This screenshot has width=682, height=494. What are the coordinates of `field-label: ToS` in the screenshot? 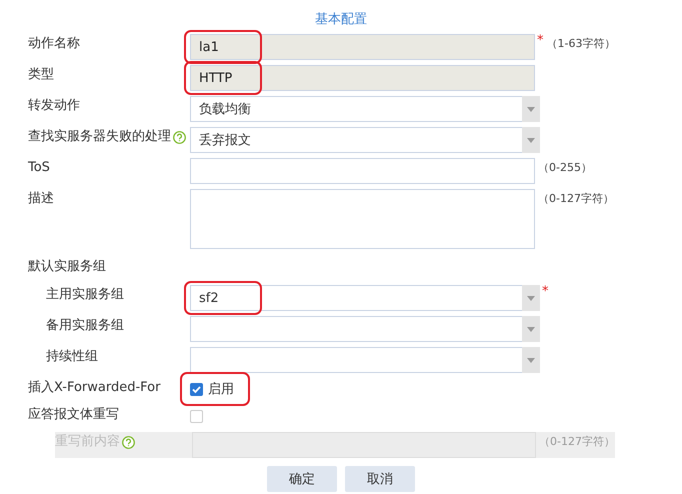 It's located at (39, 168).